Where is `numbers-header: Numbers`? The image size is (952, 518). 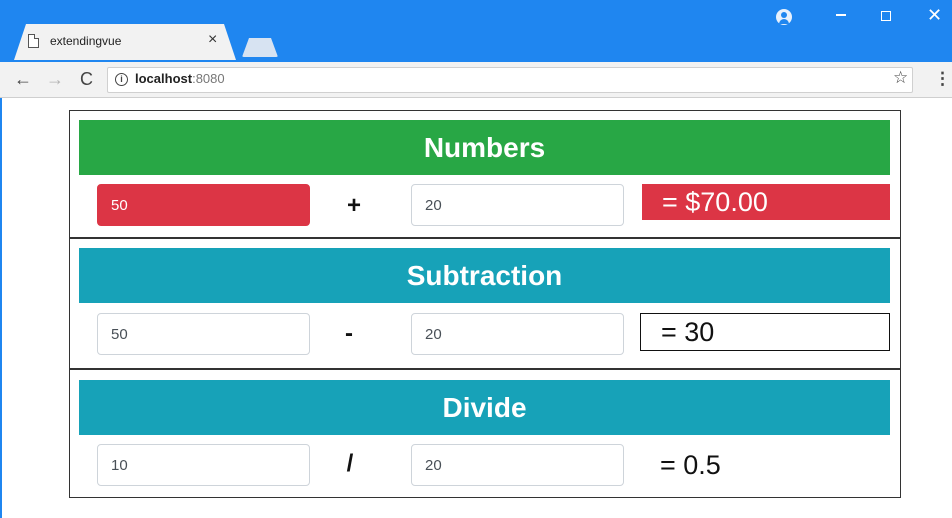
numbers-header: Numbers is located at coordinates (484, 147).